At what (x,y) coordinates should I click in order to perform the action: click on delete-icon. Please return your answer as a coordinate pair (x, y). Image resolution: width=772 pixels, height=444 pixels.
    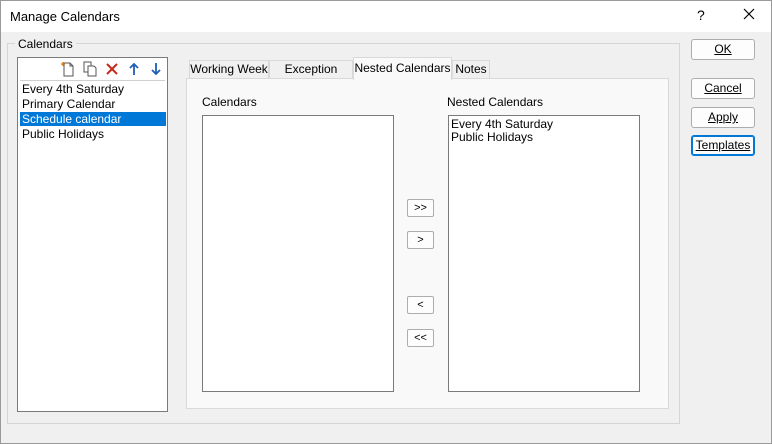
    Looking at the image, I should click on (112, 69).